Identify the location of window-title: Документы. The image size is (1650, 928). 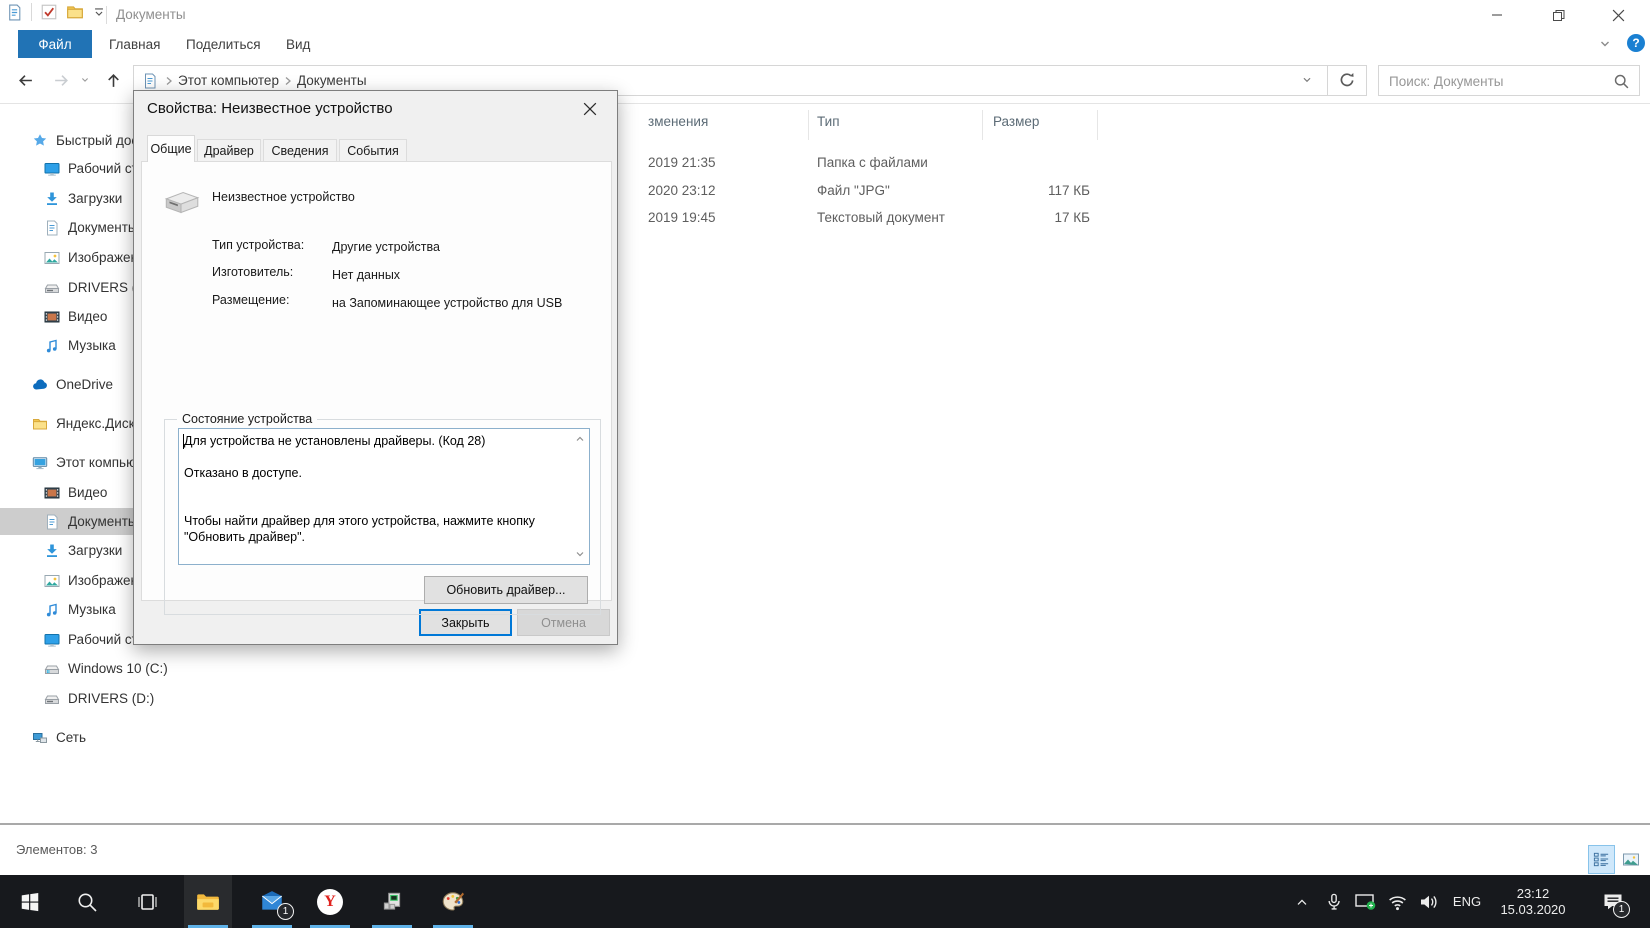
(151, 14).